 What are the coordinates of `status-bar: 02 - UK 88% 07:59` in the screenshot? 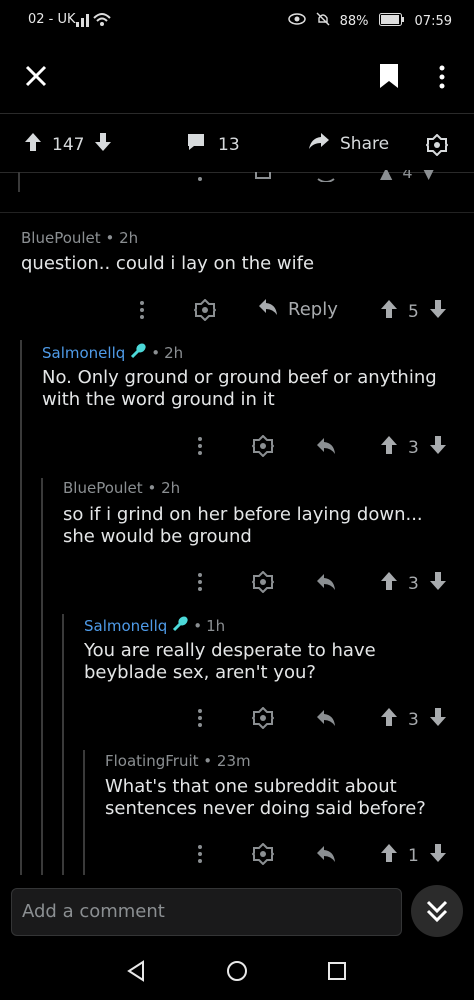 It's located at (237, 20).